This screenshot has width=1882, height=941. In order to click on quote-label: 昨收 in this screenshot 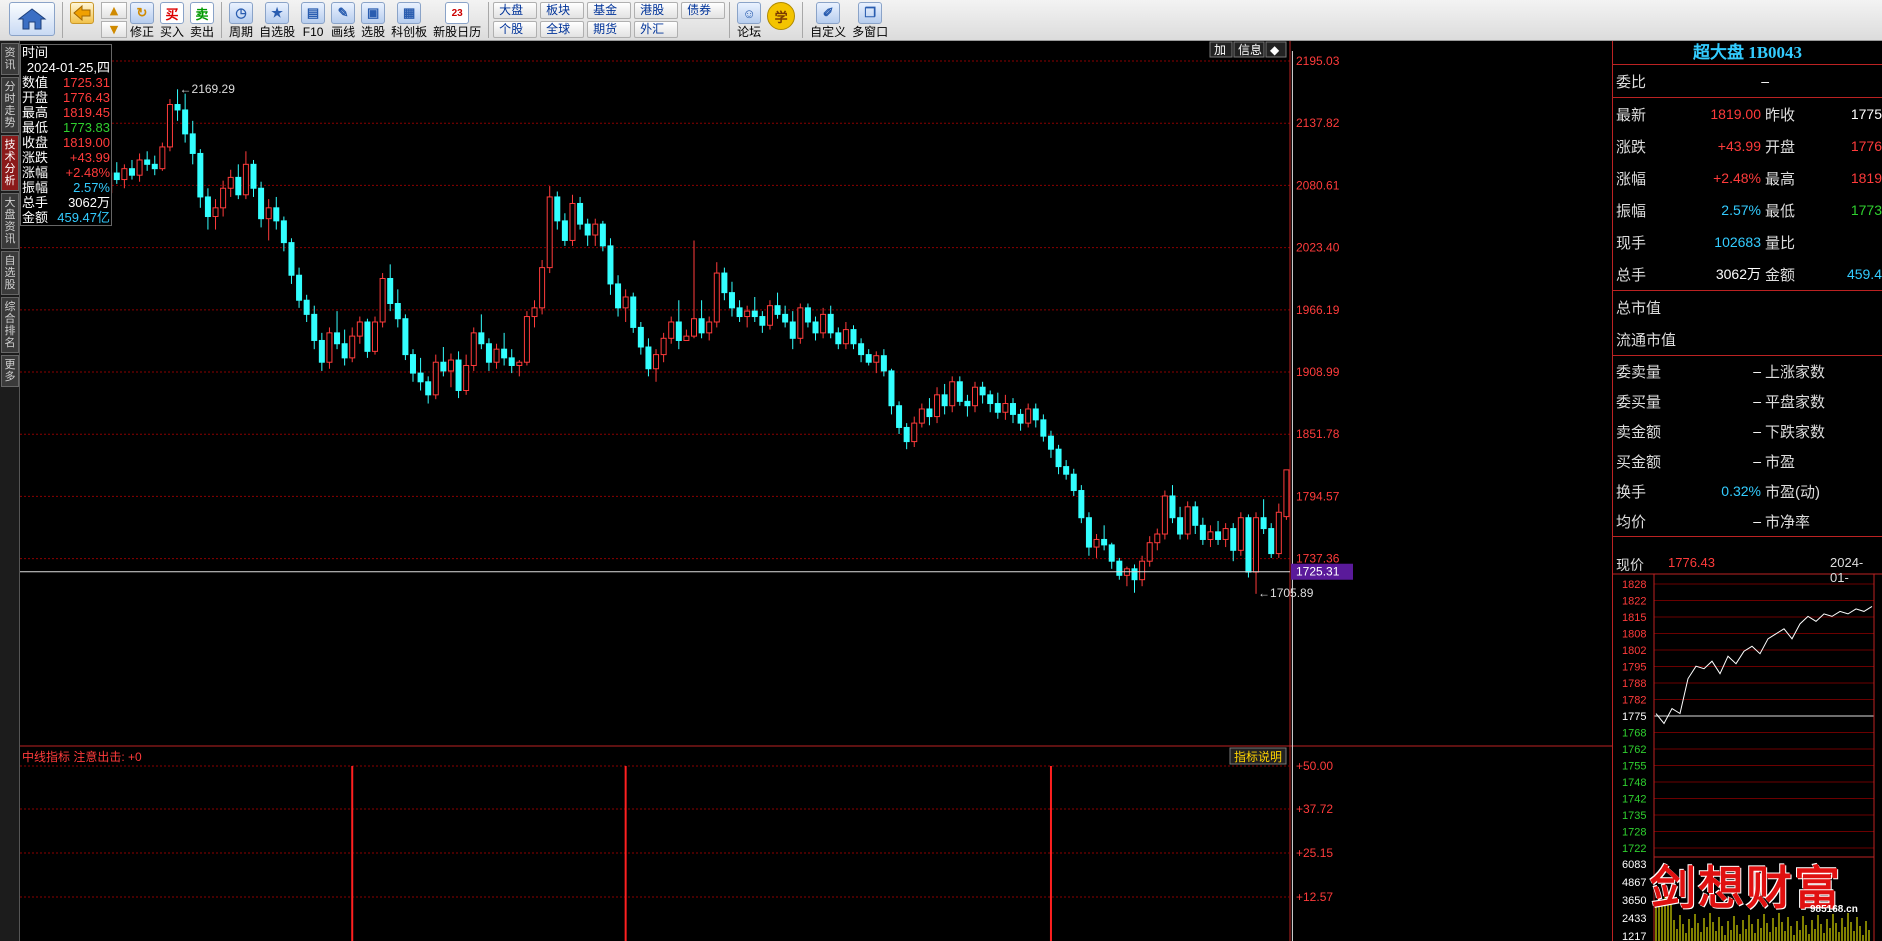, I will do `click(1780, 115)`.